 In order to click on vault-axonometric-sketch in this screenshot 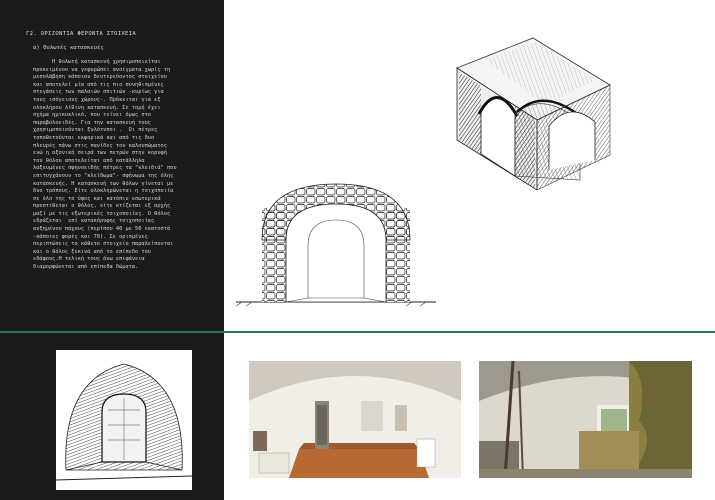, I will do `click(530, 110)`.